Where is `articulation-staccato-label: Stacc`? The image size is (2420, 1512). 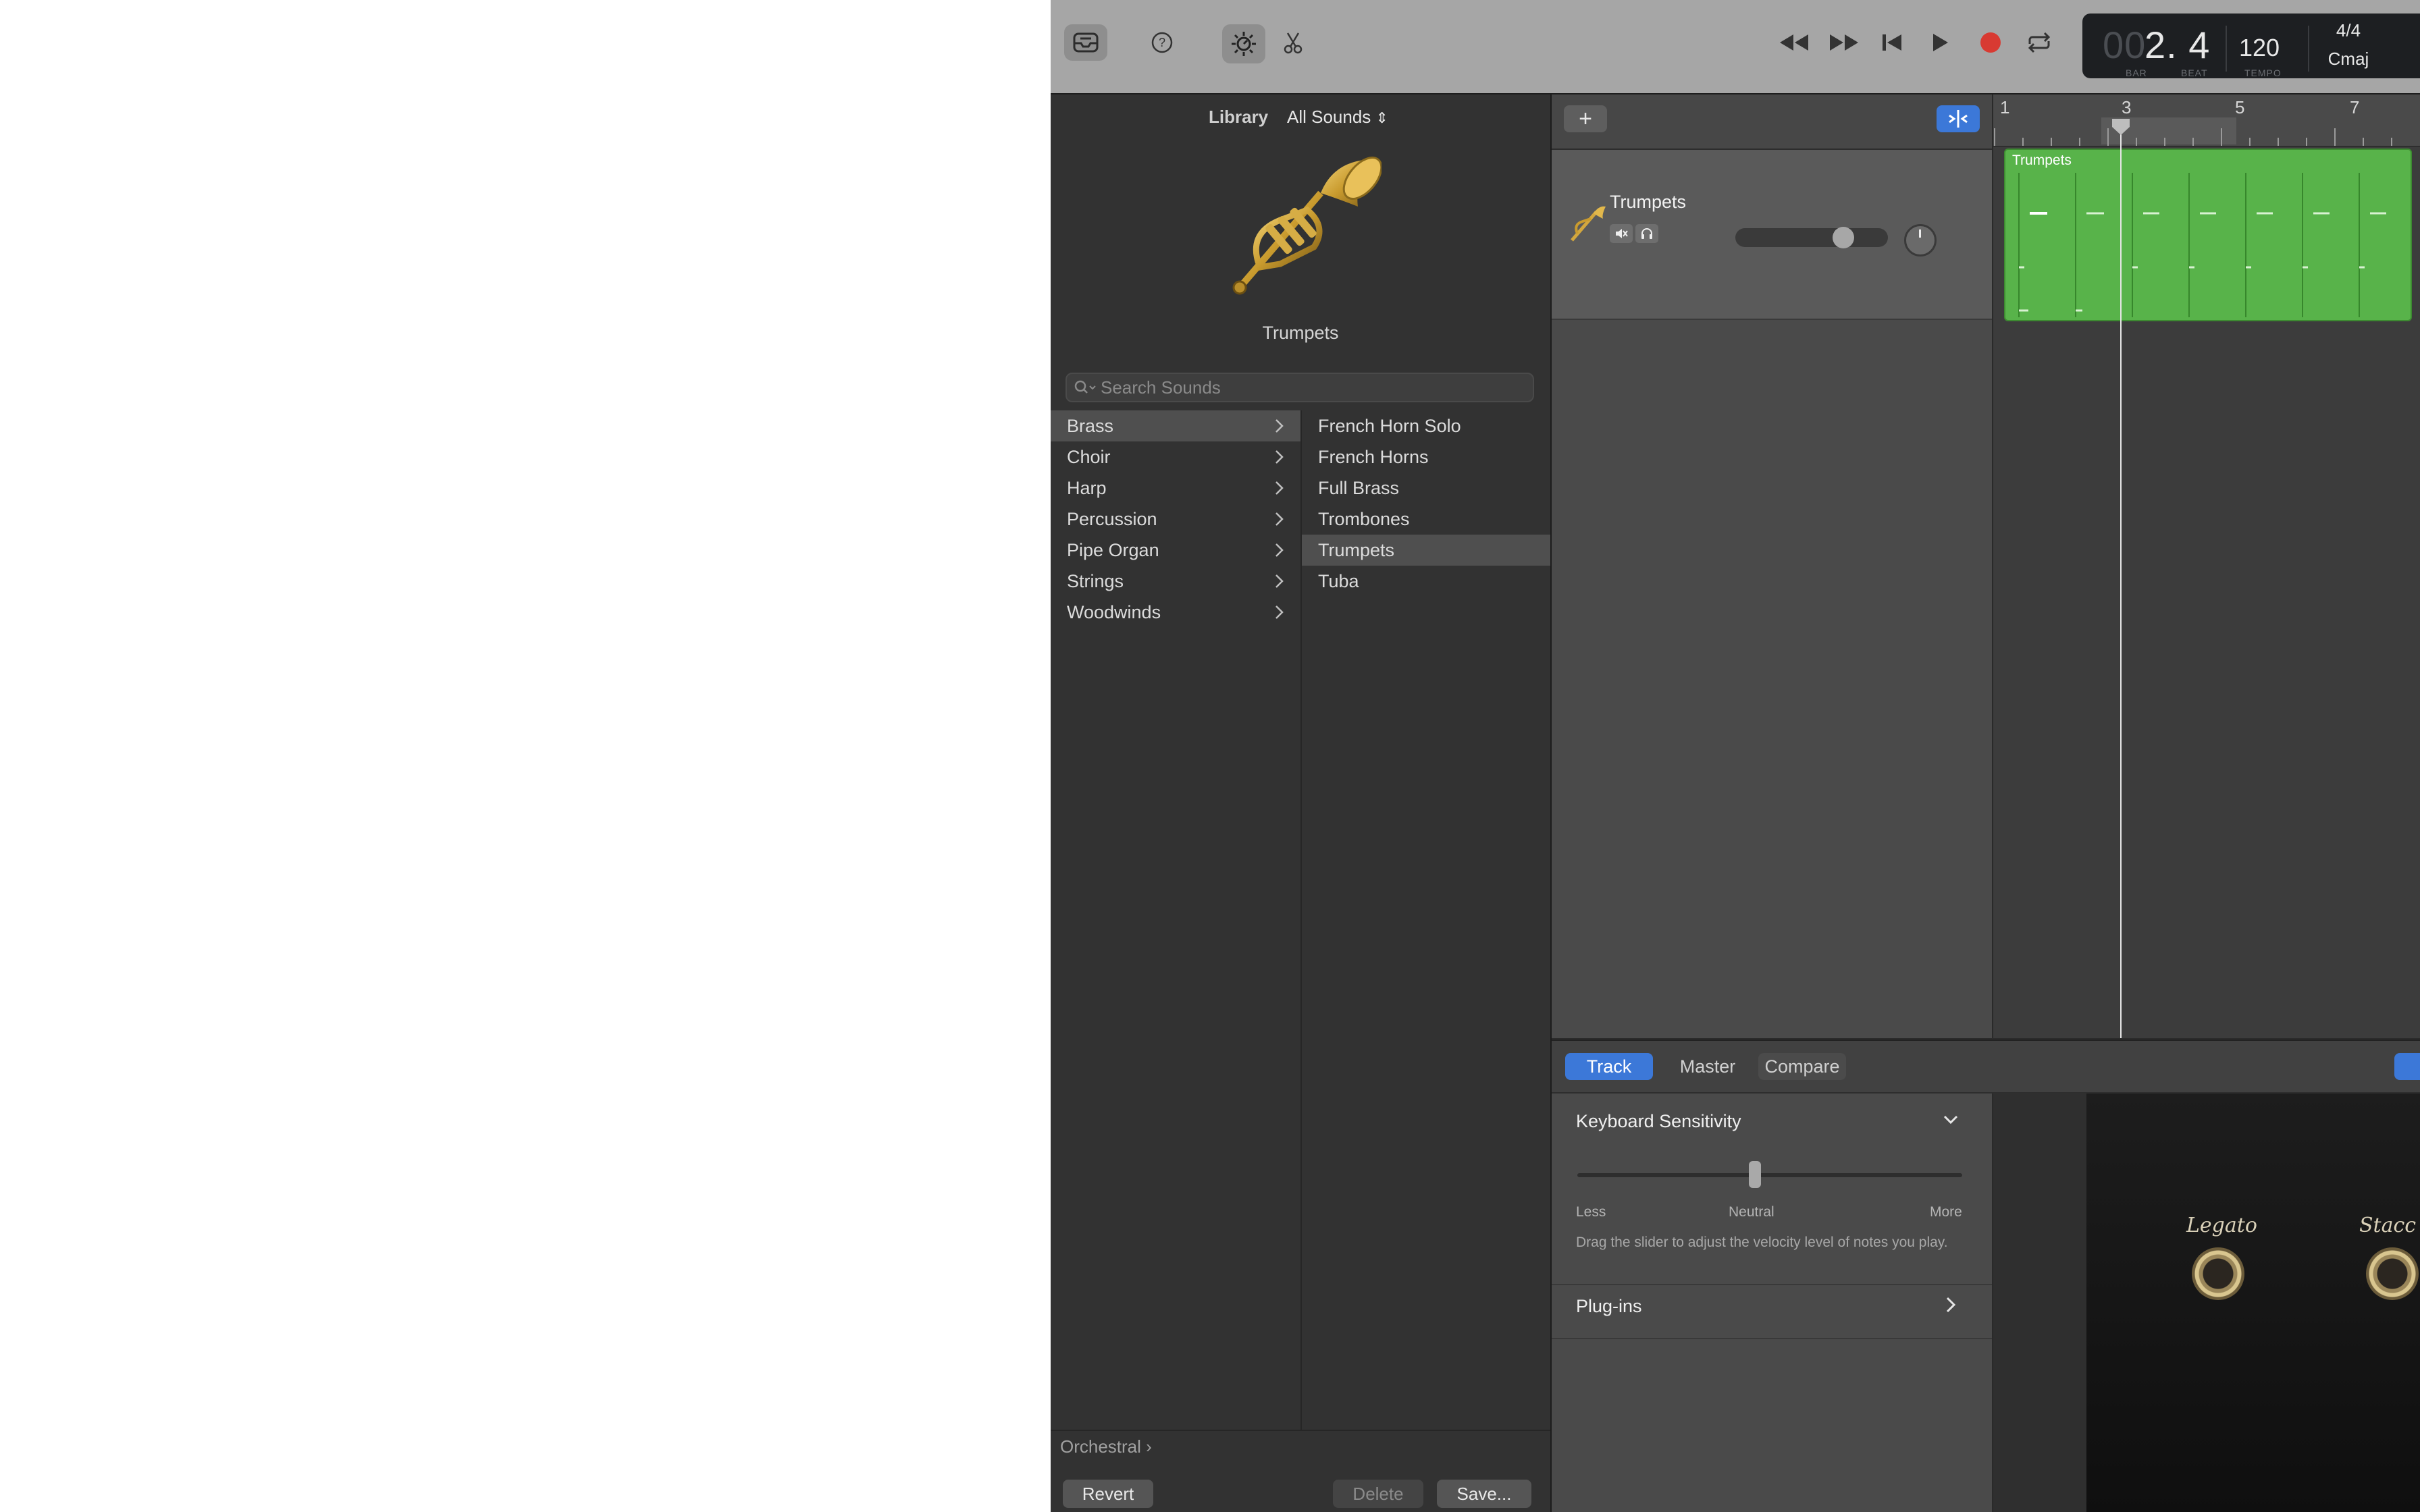
articulation-staccato-label: Stacc is located at coordinates (2388, 1225).